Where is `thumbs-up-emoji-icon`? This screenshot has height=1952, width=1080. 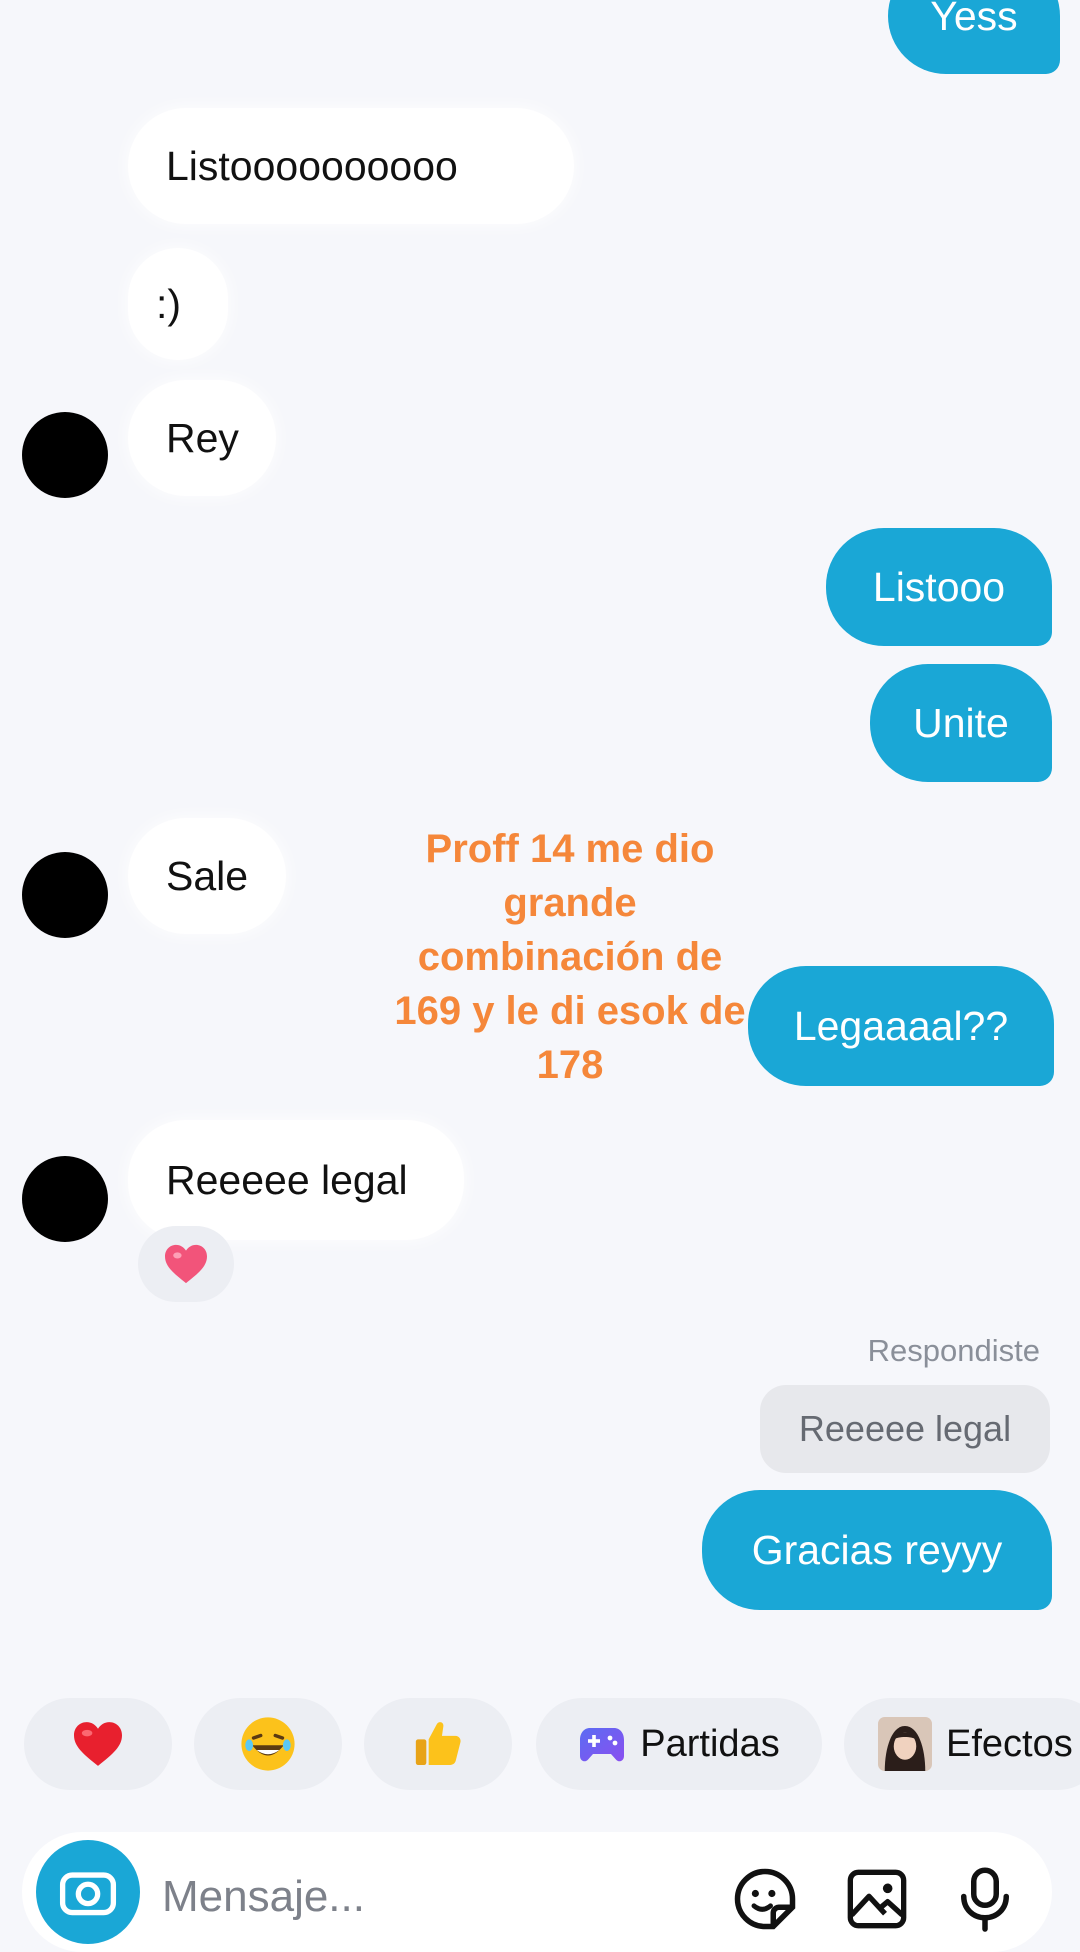 thumbs-up-emoji-icon is located at coordinates (438, 1743).